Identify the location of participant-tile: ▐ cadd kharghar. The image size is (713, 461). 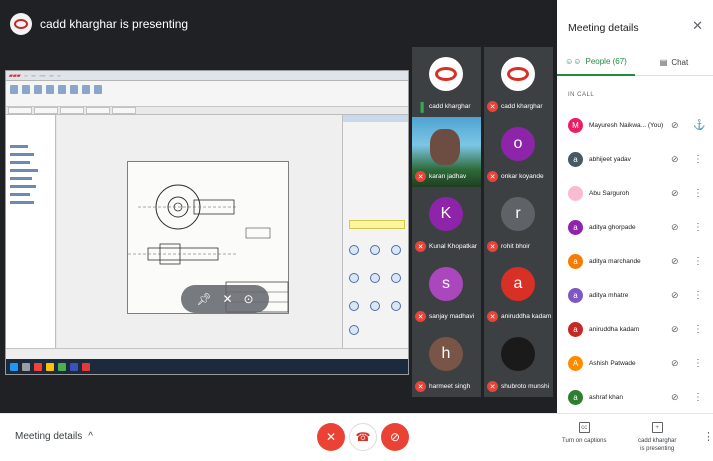
(446, 82).